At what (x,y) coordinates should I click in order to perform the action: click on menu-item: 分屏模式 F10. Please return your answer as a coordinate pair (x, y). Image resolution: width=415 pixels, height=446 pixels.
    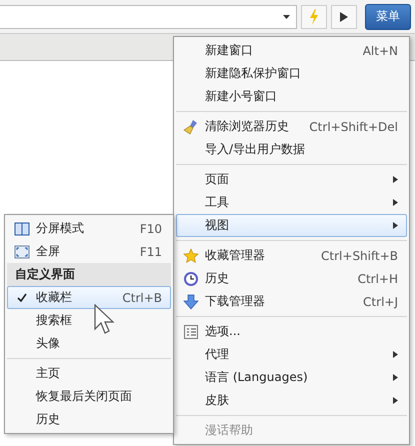
    Looking at the image, I should click on (89, 228).